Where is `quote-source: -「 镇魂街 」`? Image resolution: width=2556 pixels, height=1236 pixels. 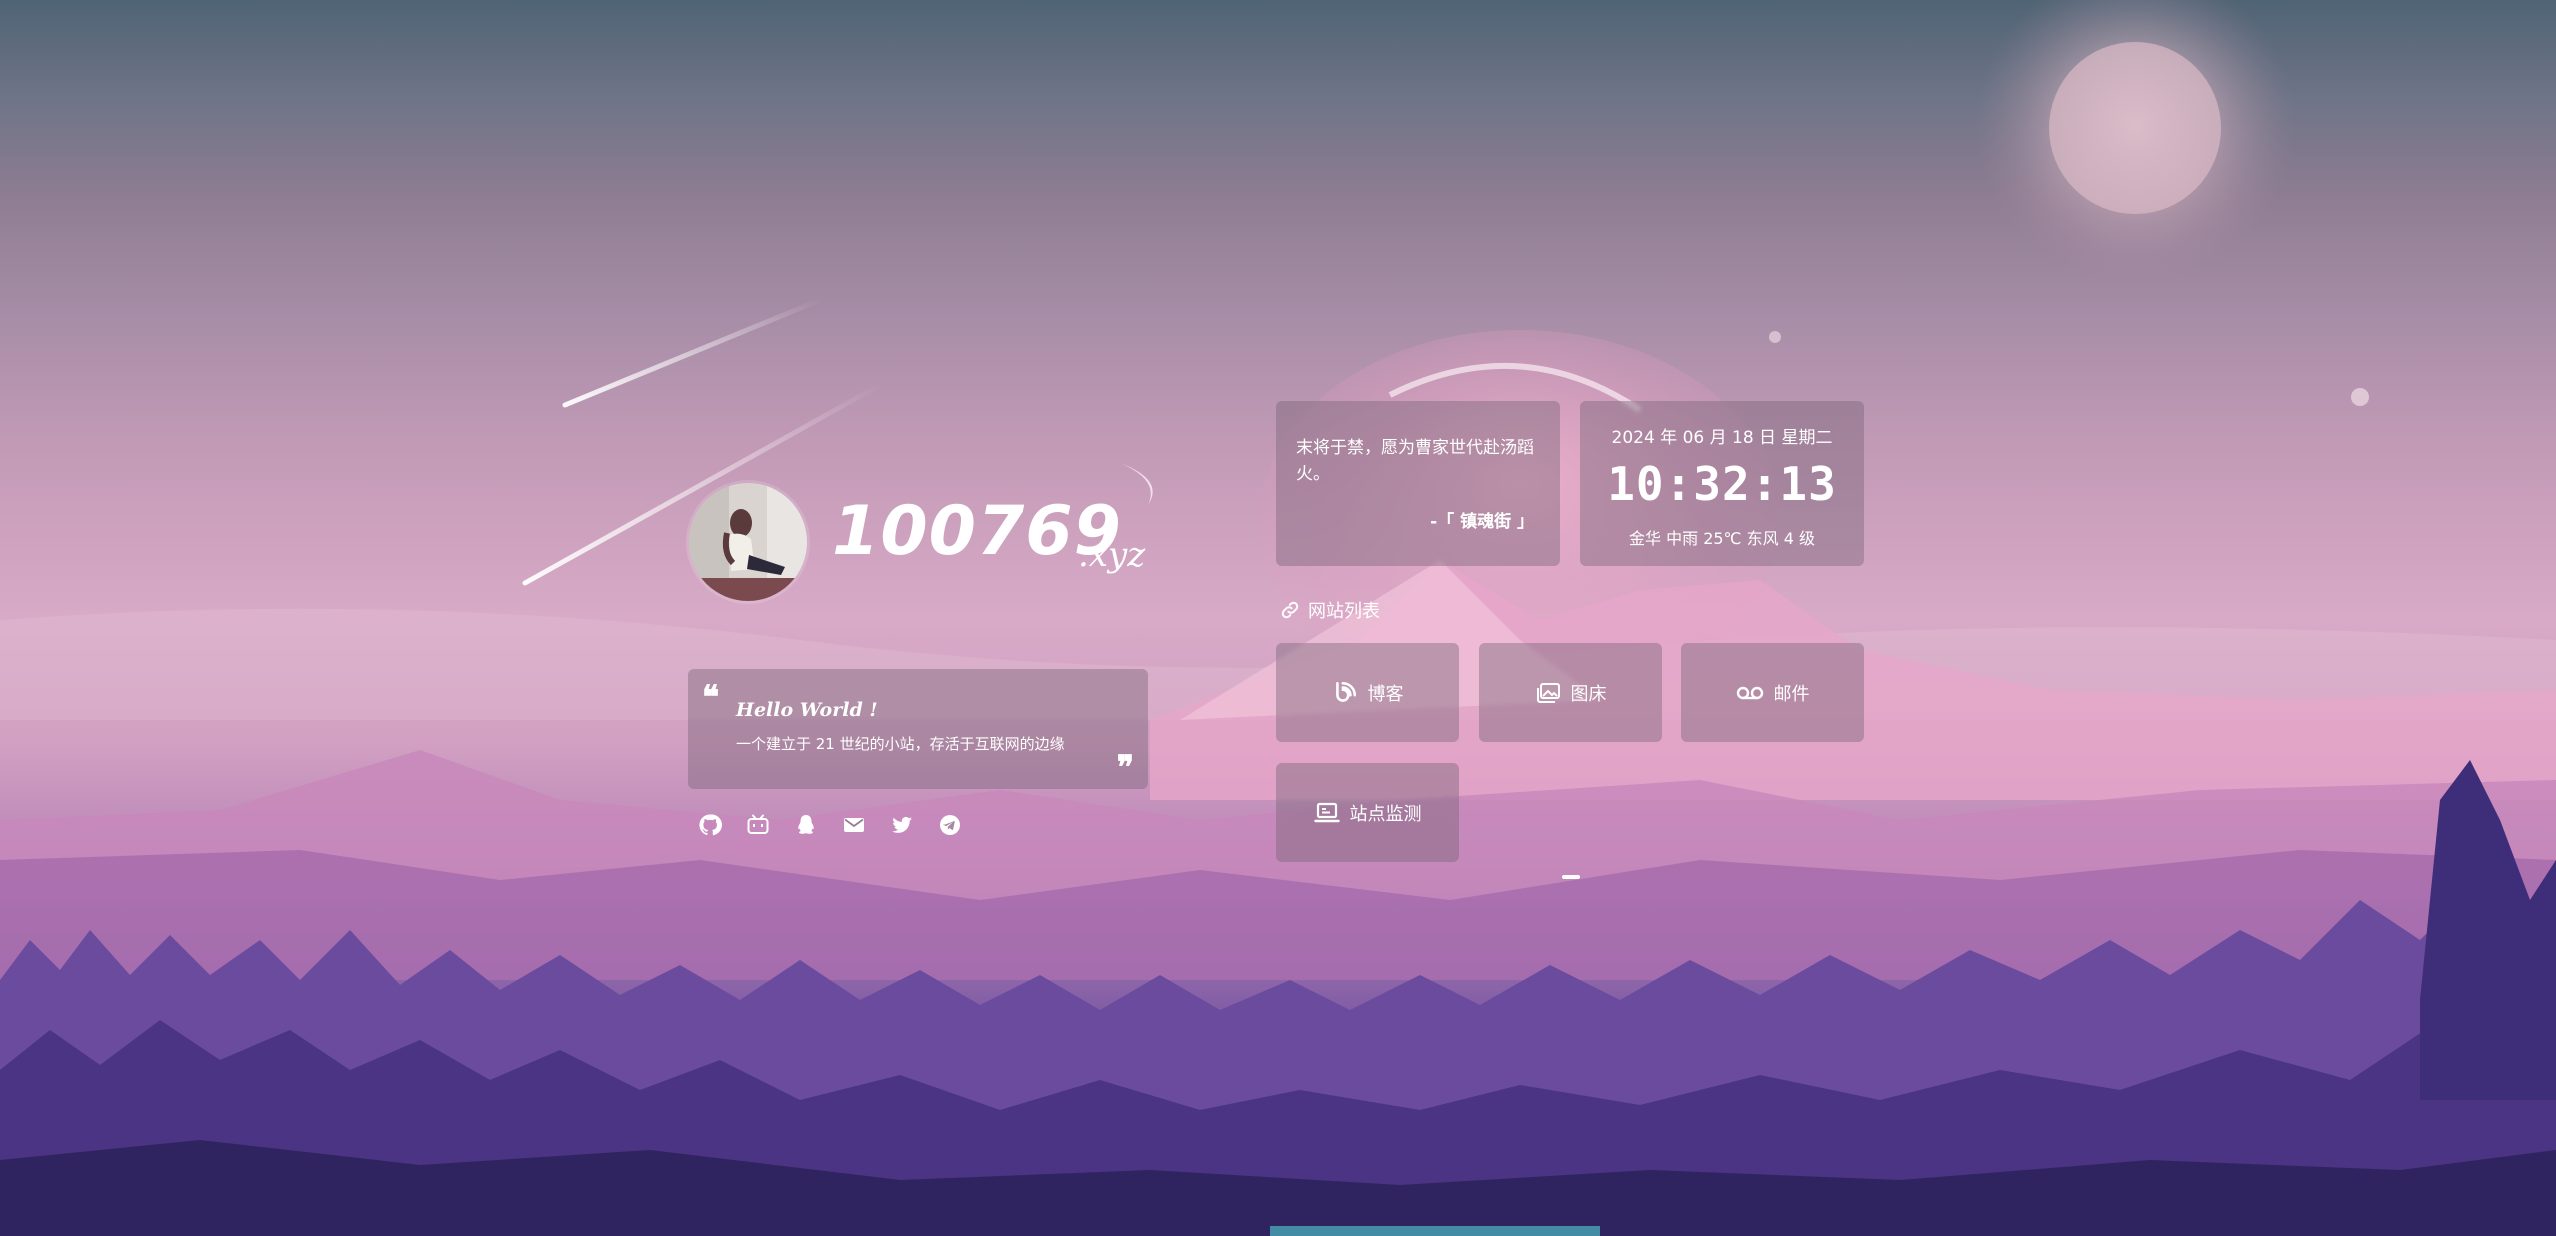 quote-source: -「 镇魂街 」 is located at coordinates (1482, 522).